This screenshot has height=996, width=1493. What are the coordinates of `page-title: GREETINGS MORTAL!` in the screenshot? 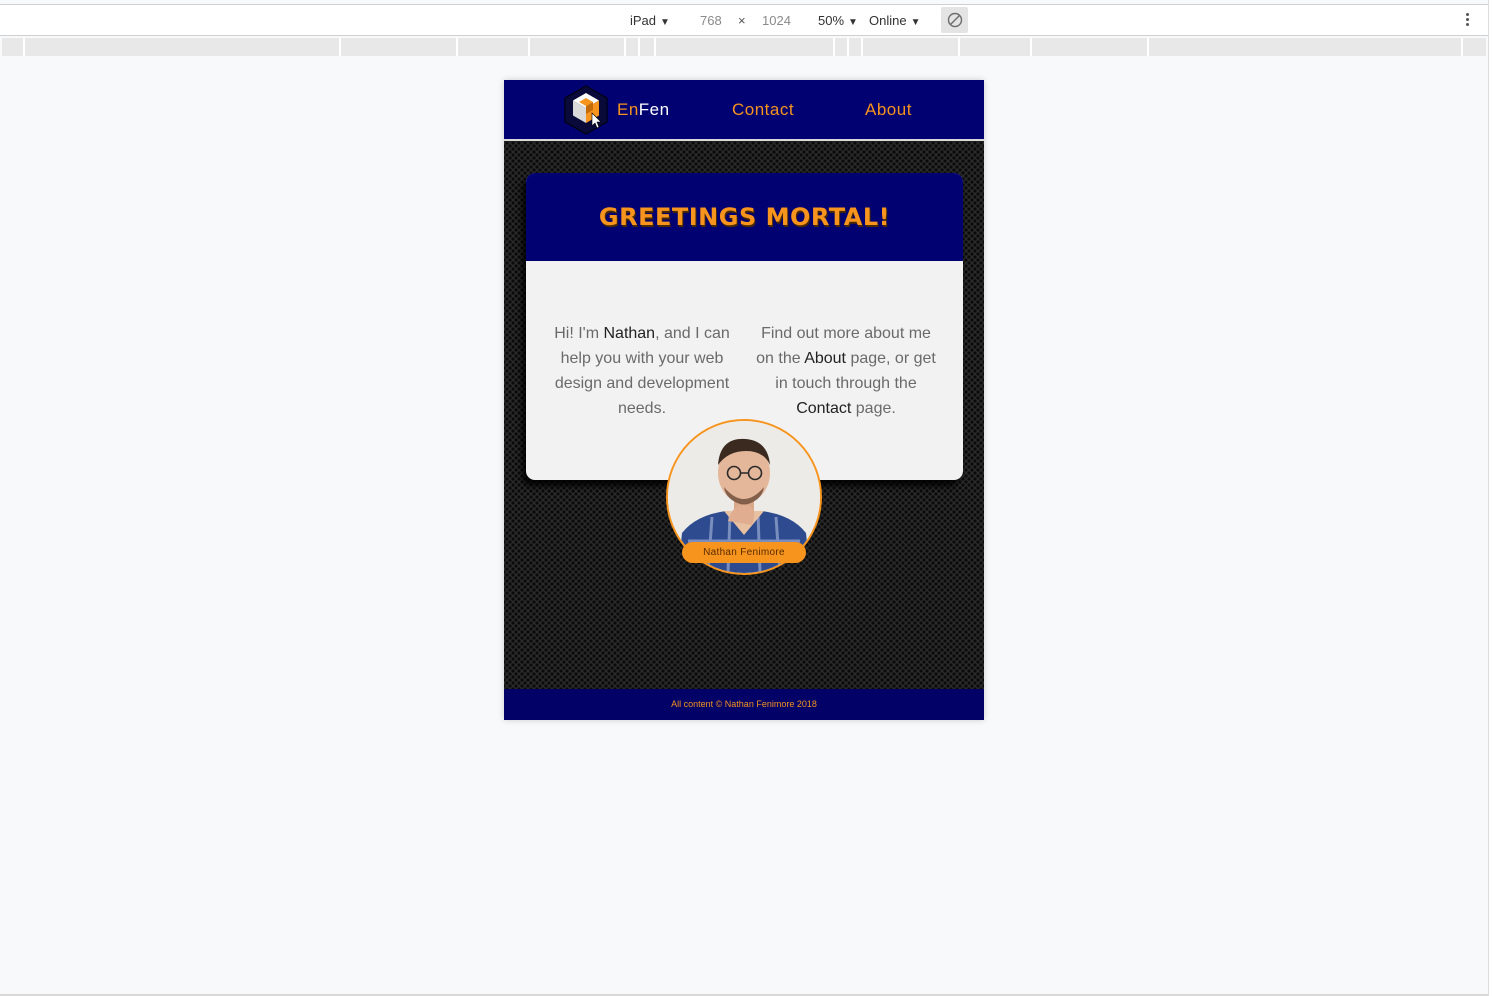 It's located at (744, 217).